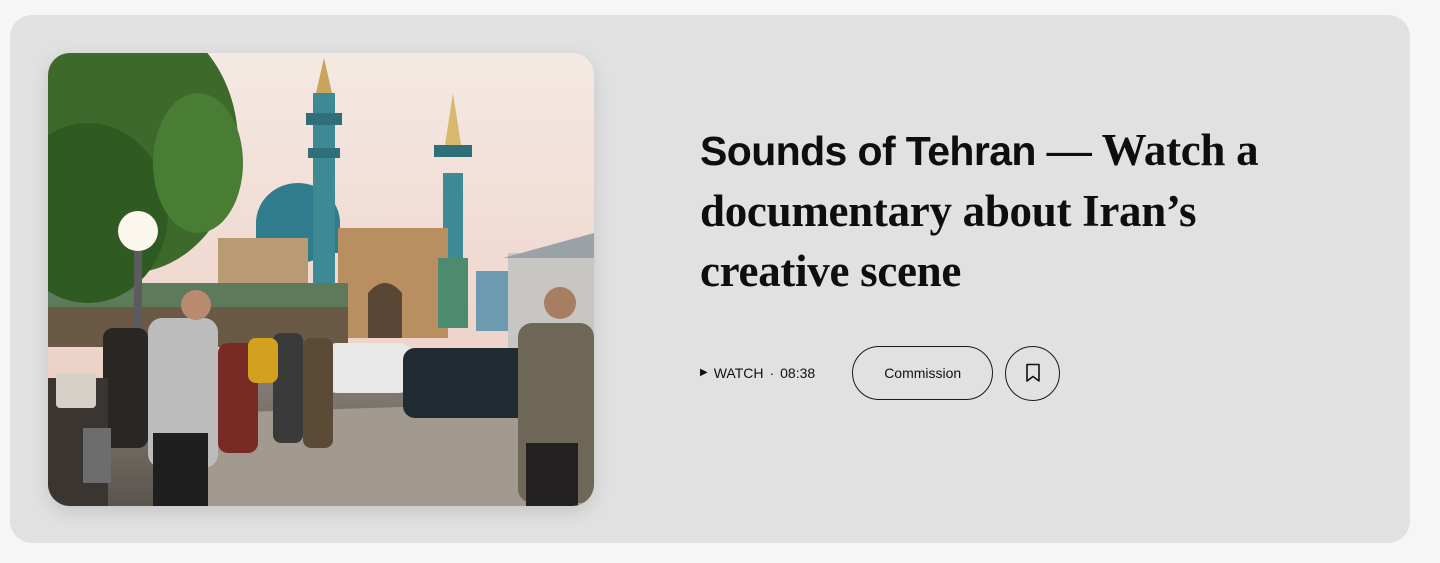 Image resolution: width=1440 pixels, height=563 pixels. Describe the element at coordinates (704, 372) in the screenshot. I see `play-icon: ▶` at that location.